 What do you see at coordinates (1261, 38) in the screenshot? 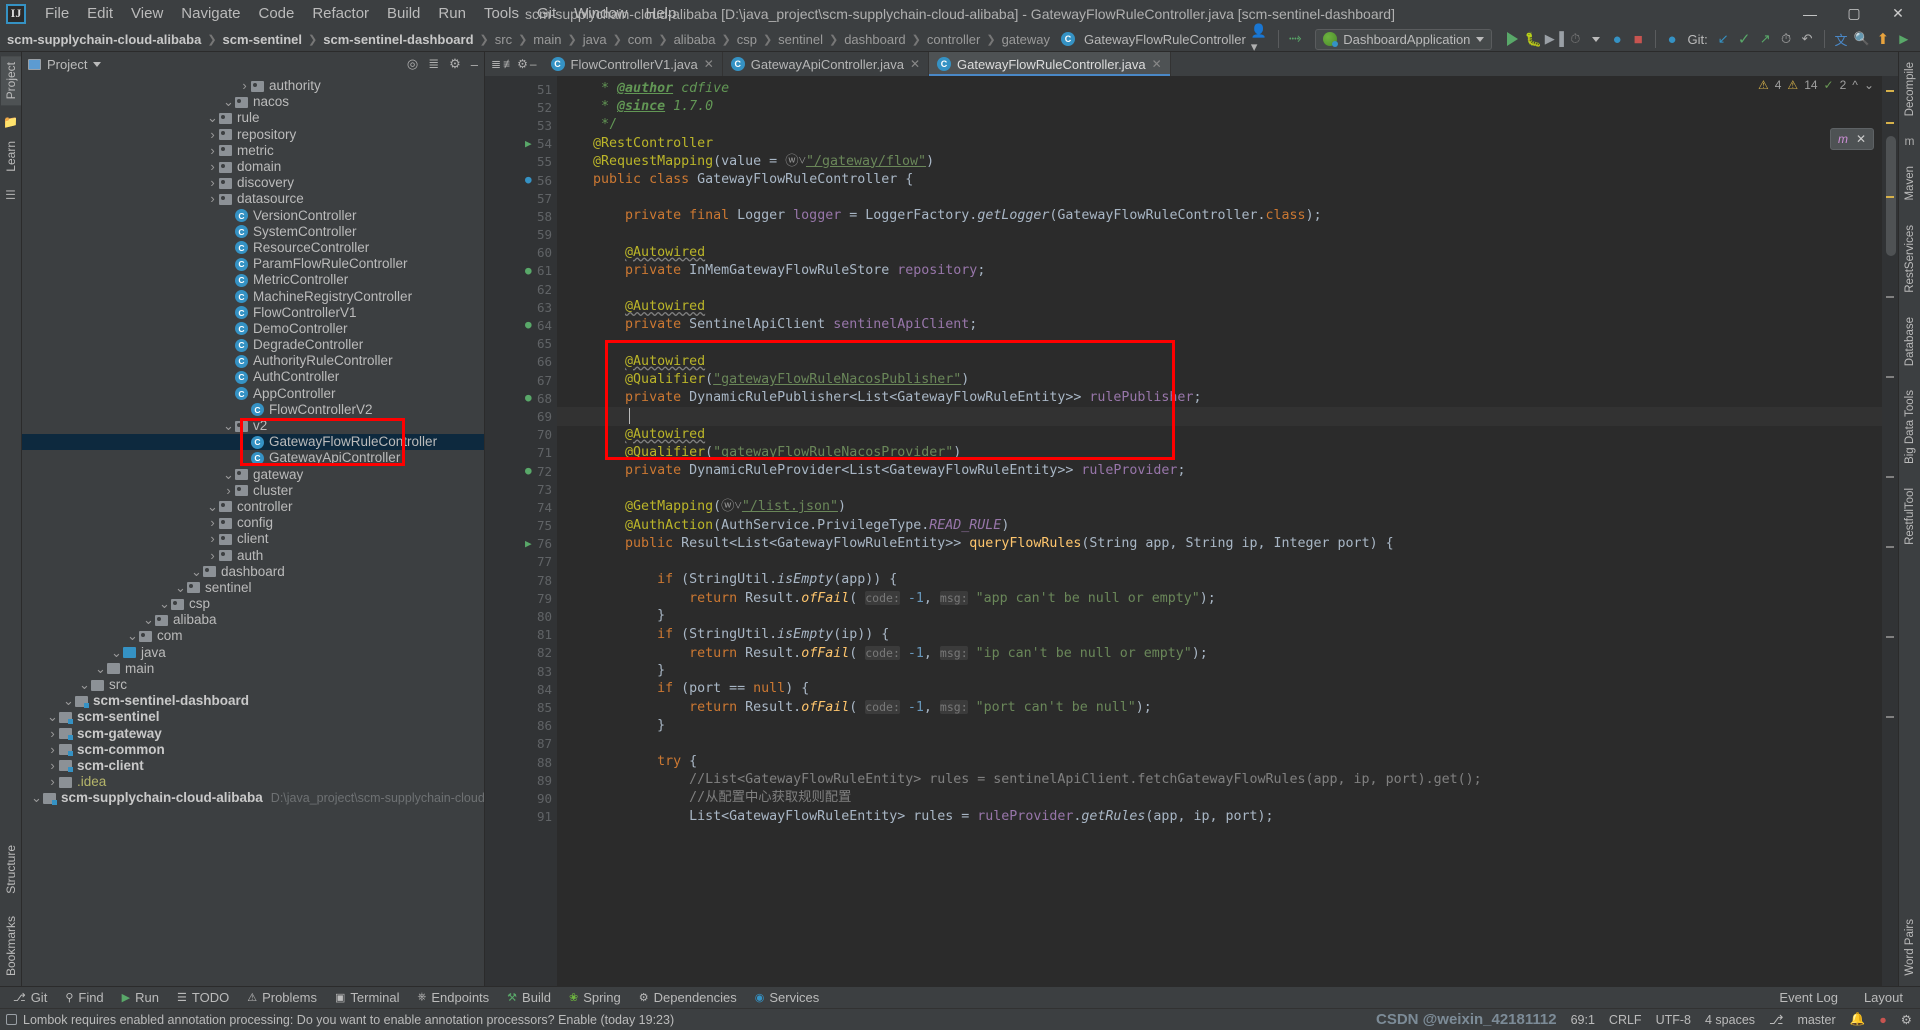
I see `user-avatar-icon: 👤▾` at bounding box center [1261, 38].